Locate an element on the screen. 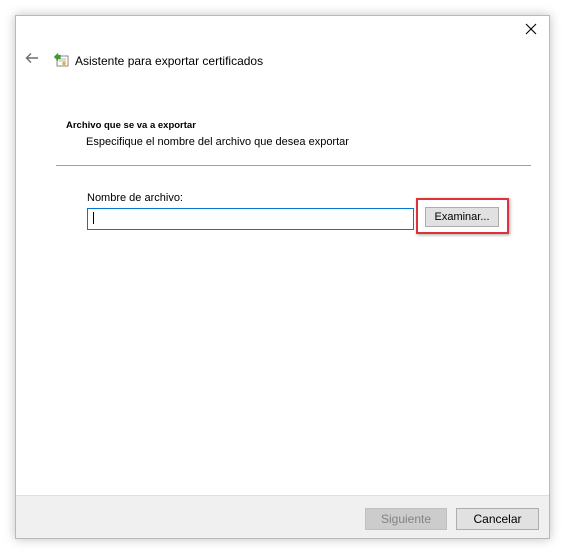  text-caret is located at coordinates (93, 218).